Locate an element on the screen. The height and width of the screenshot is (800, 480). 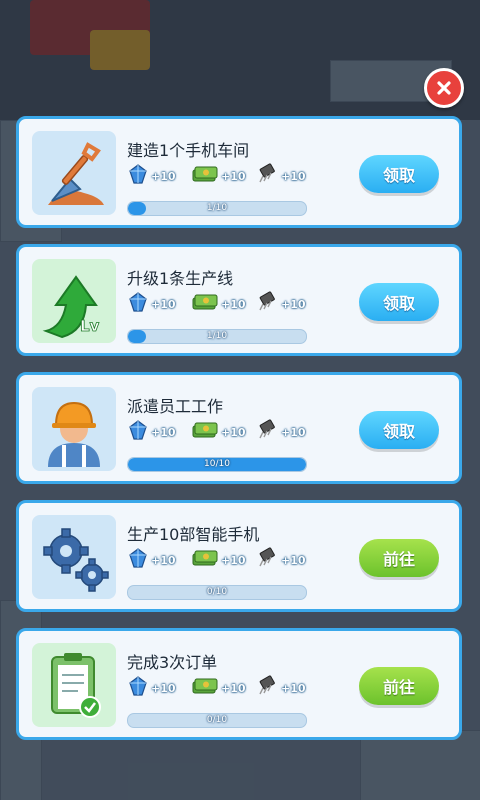
task-title: 派遣员工工作 is located at coordinates (175, 406).